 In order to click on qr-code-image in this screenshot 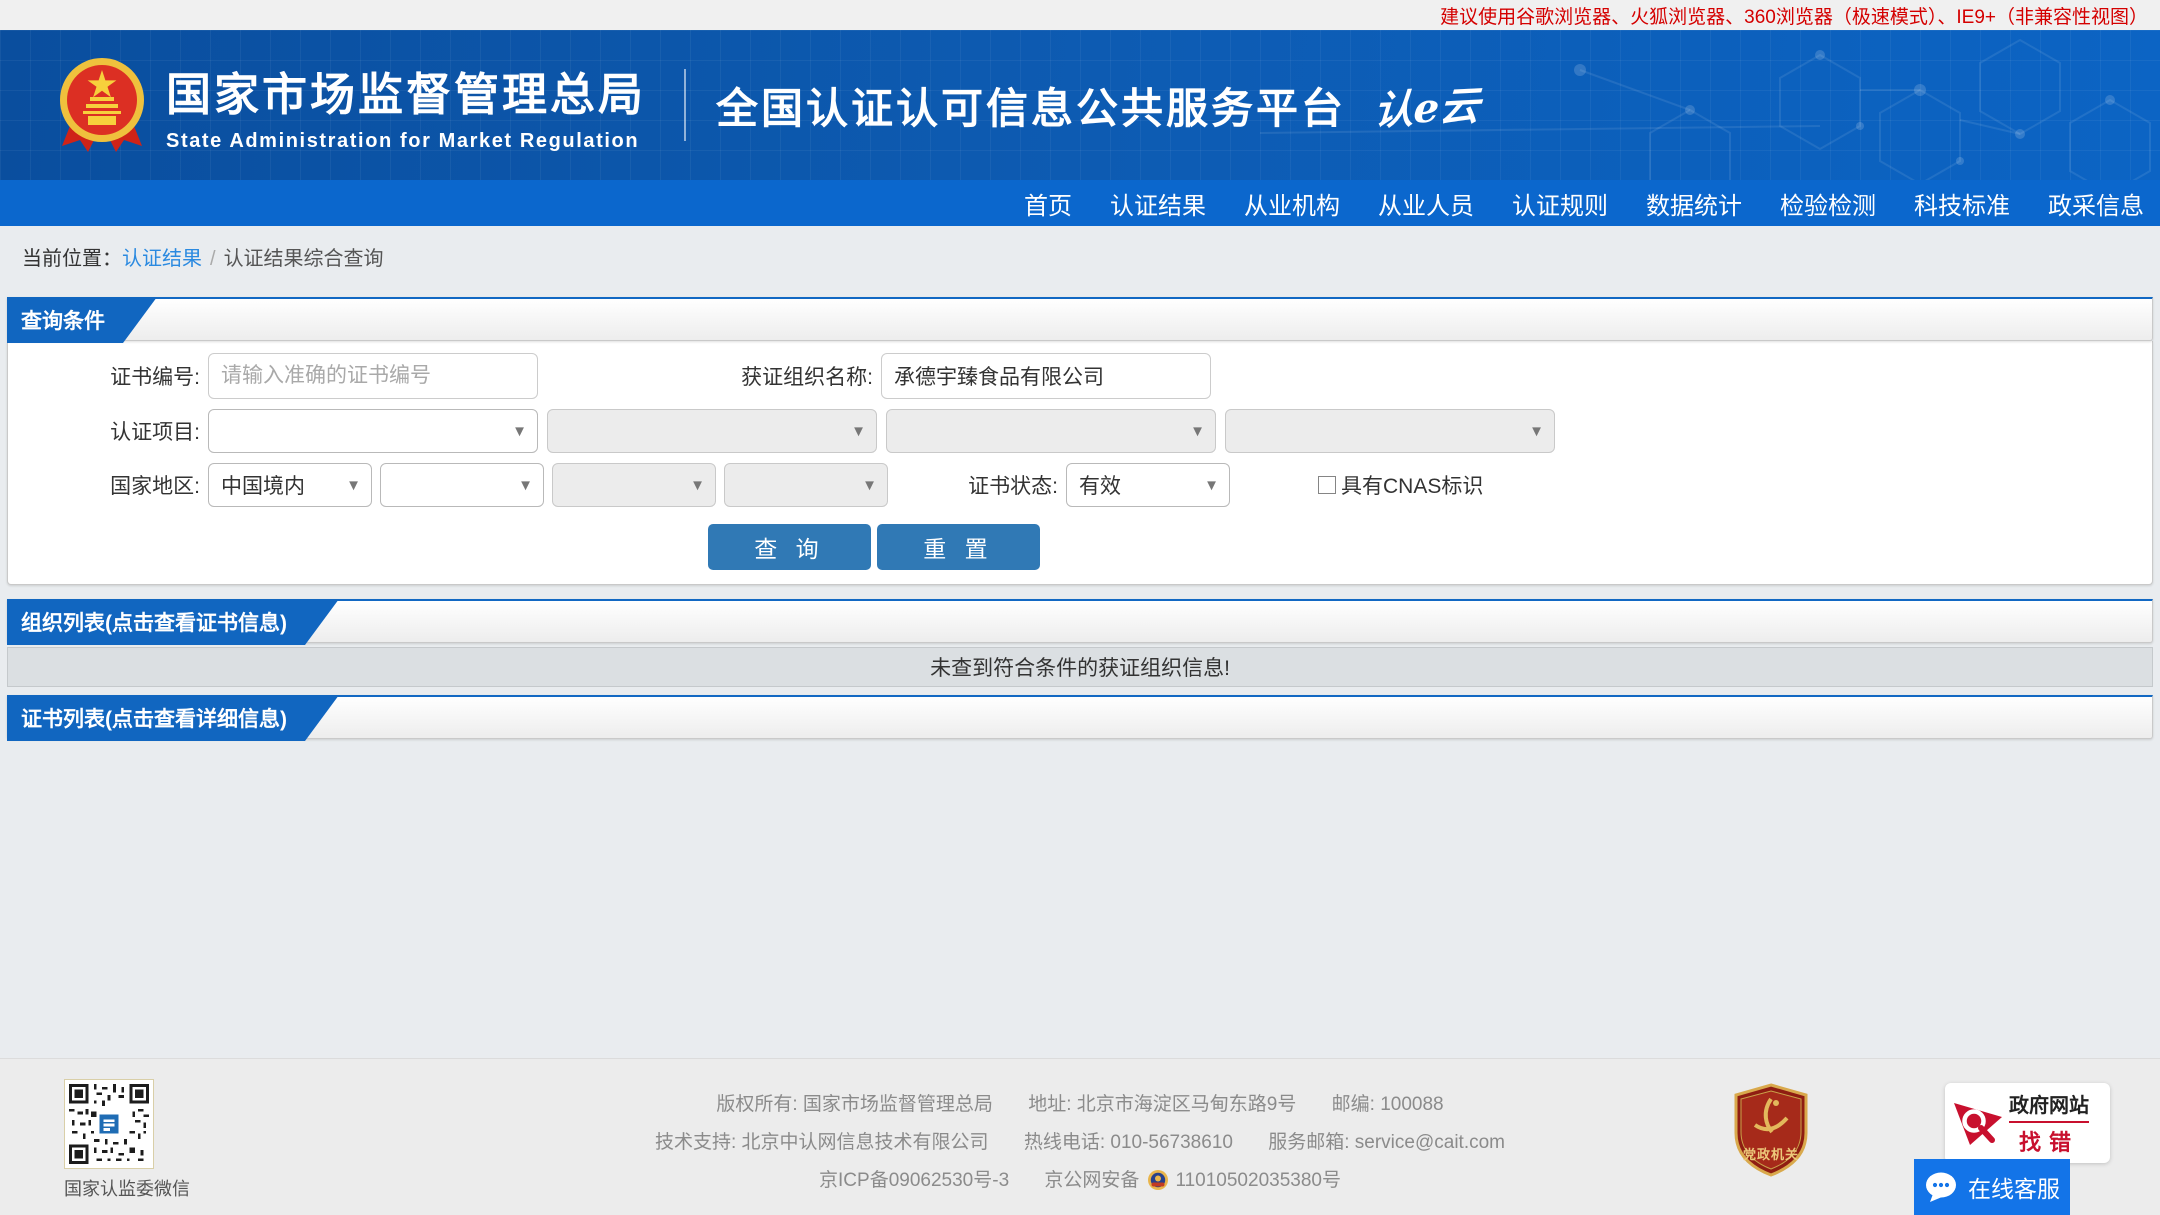, I will do `click(109, 1124)`.